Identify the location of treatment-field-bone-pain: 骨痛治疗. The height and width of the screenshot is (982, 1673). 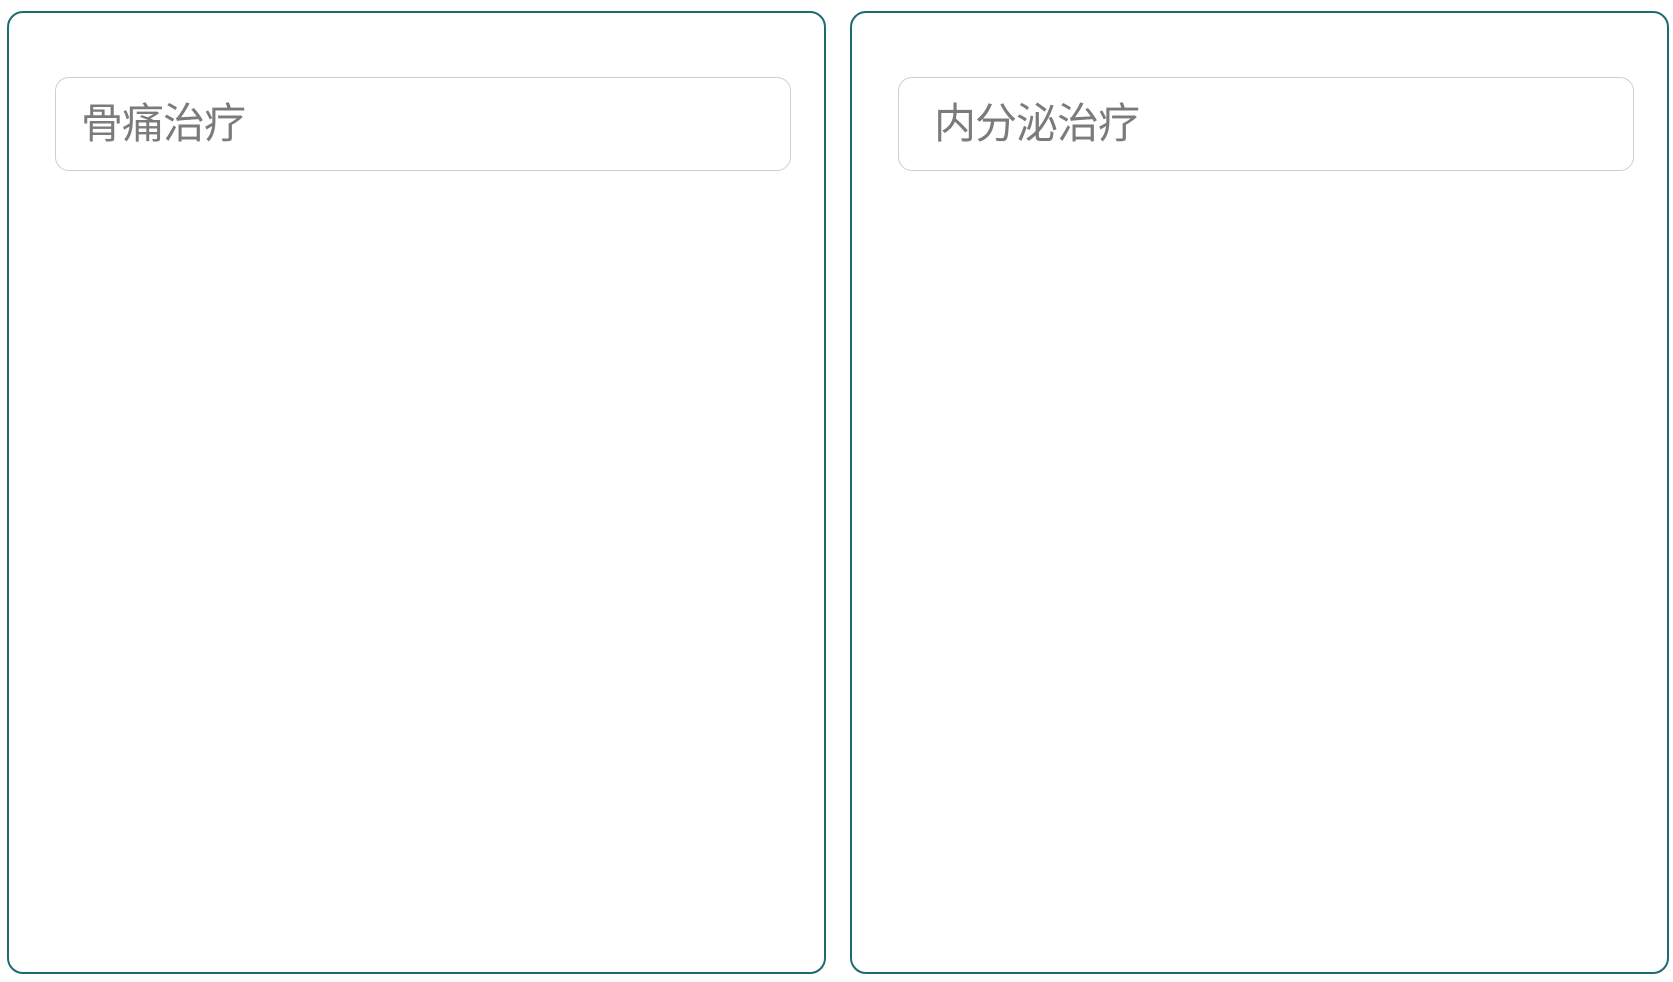
(423, 124).